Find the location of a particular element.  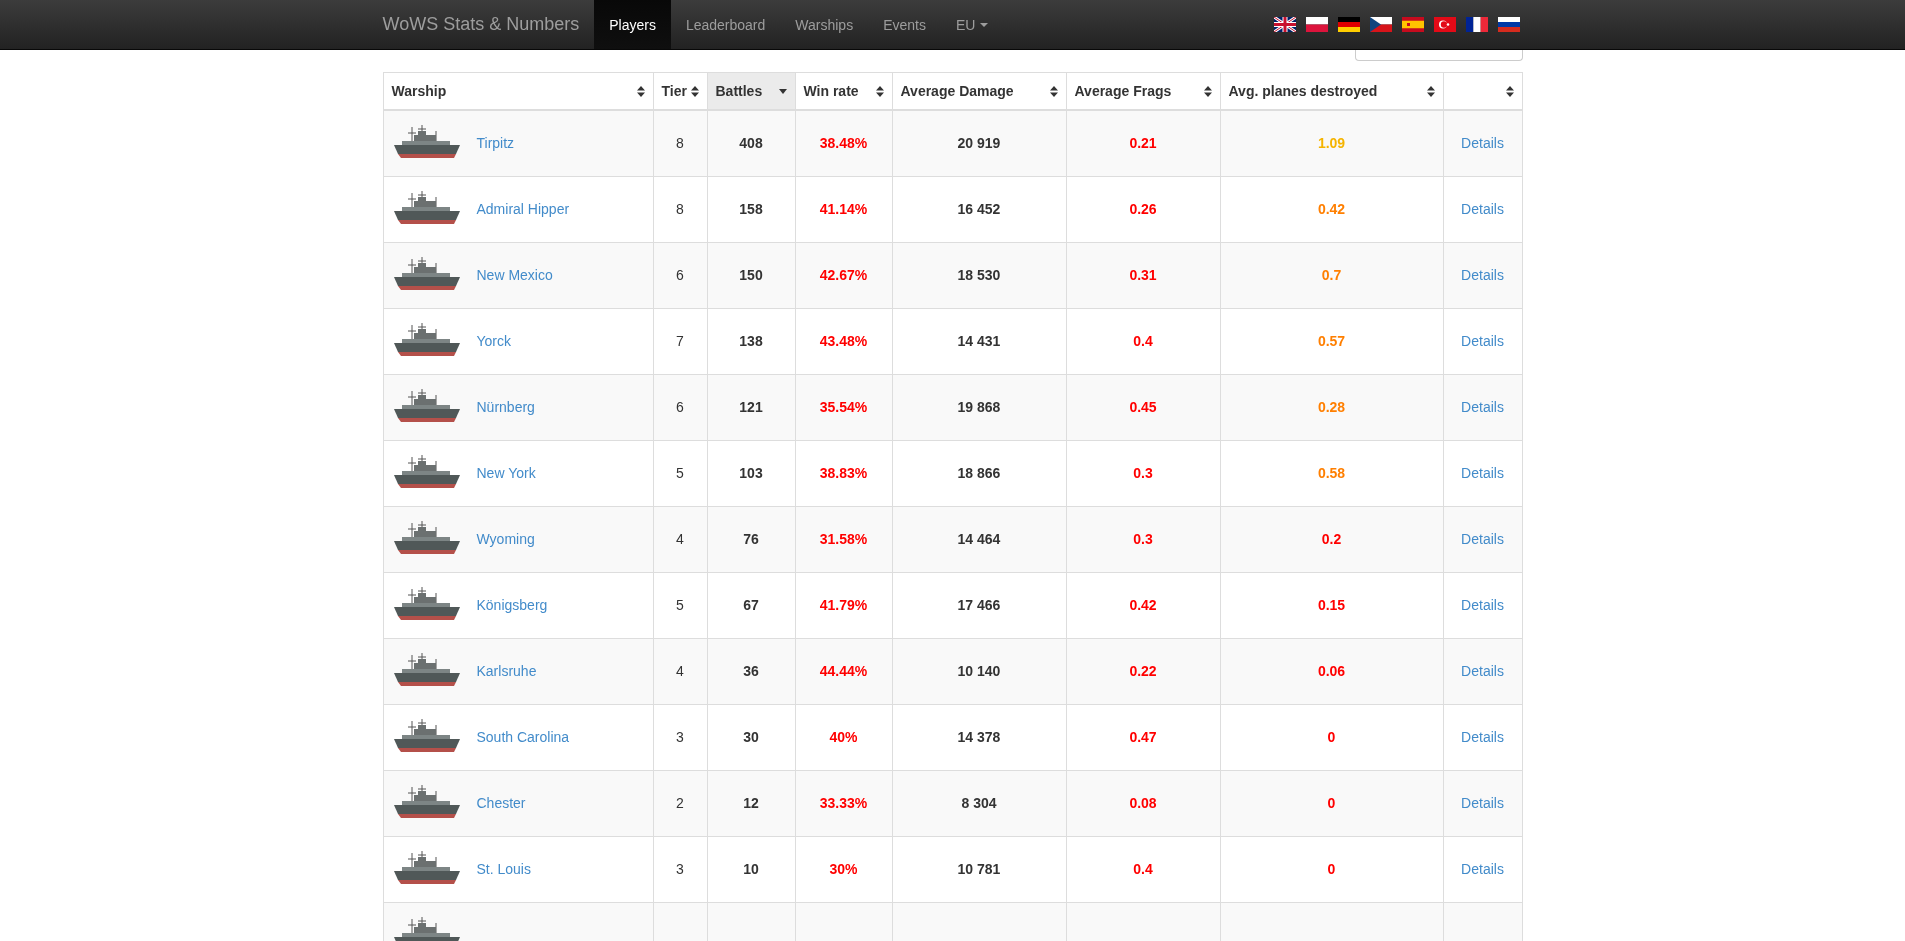

planes-destroyed-value: 0.42 is located at coordinates (1331, 209).